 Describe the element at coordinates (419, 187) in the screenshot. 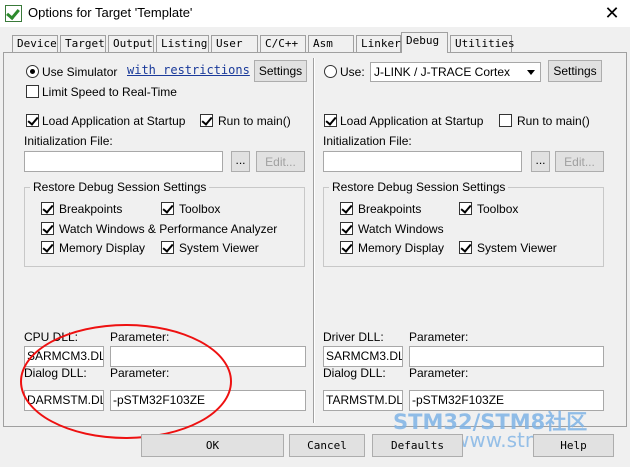

I see `right-restore-title: Restore Debug Session Settings` at that location.